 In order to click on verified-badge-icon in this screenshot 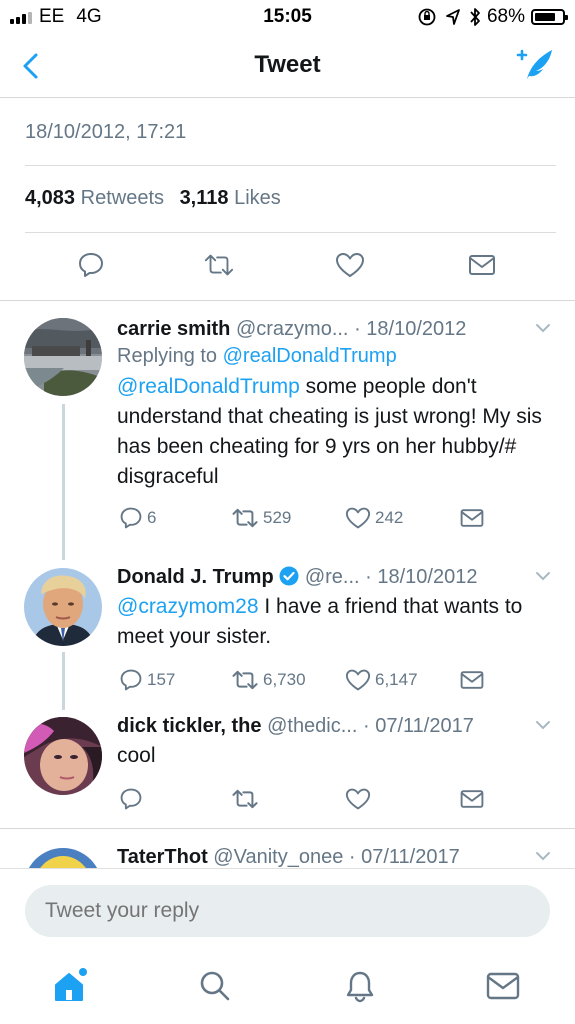, I will do `click(289, 576)`.